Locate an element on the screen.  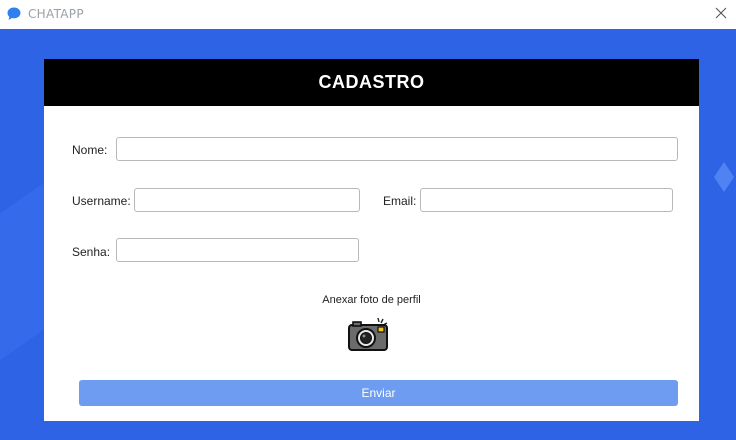
diamond-decoration-icon is located at coordinates (724, 177).